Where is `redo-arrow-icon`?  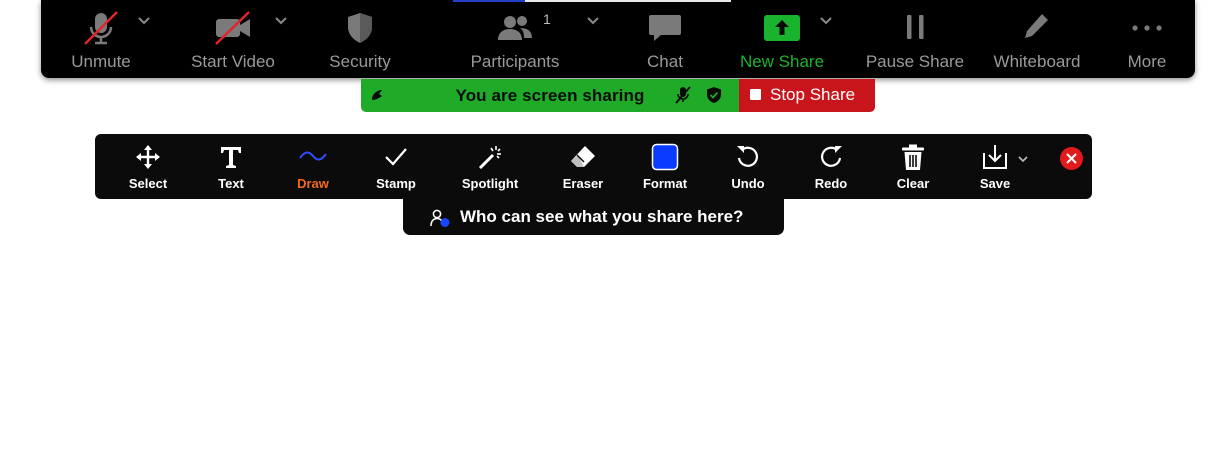
redo-arrow-icon is located at coordinates (831, 157).